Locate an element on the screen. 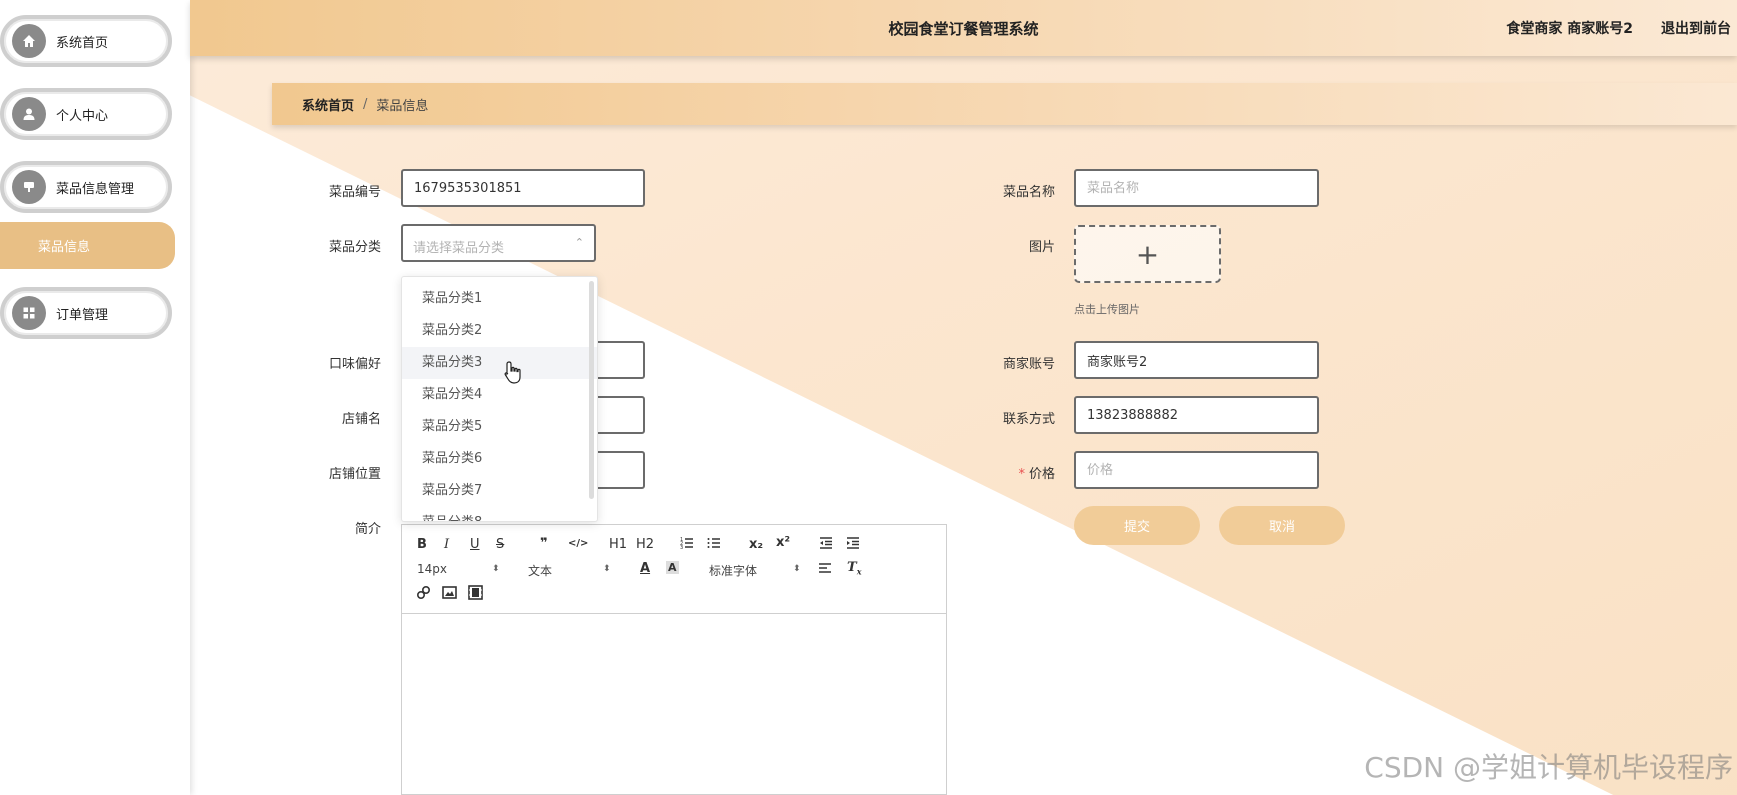 This screenshot has height=795, width=1737. outdent-icon is located at coordinates (826, 545).